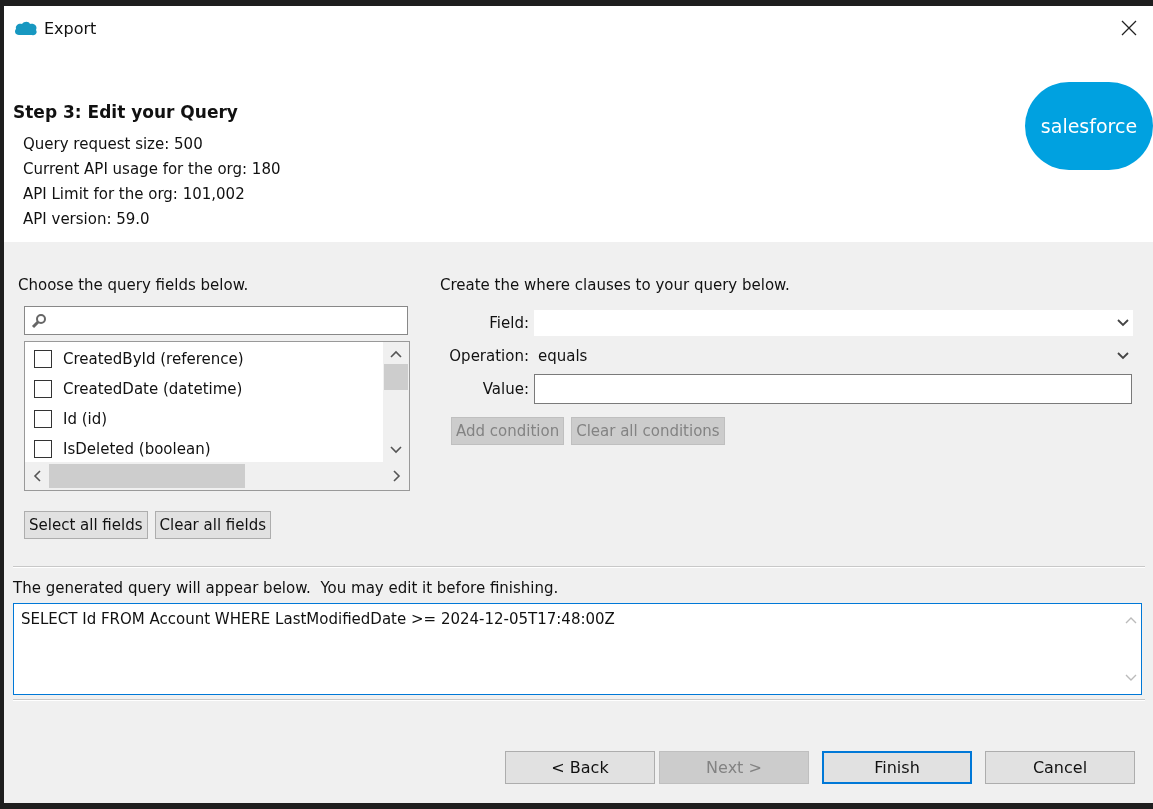 The image size is (1153, 809). Describe the element at coordinates (134, 194) in the screenshot. I see `info-text: API Limit for the org: 101,002` at that location.